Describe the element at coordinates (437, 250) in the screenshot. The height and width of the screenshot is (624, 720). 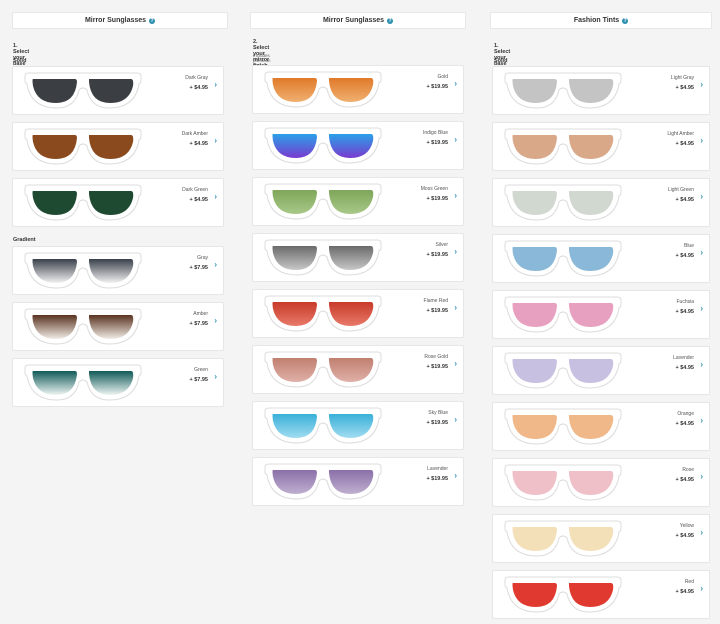
I see `option-info: Silver + $19.95` at that location.